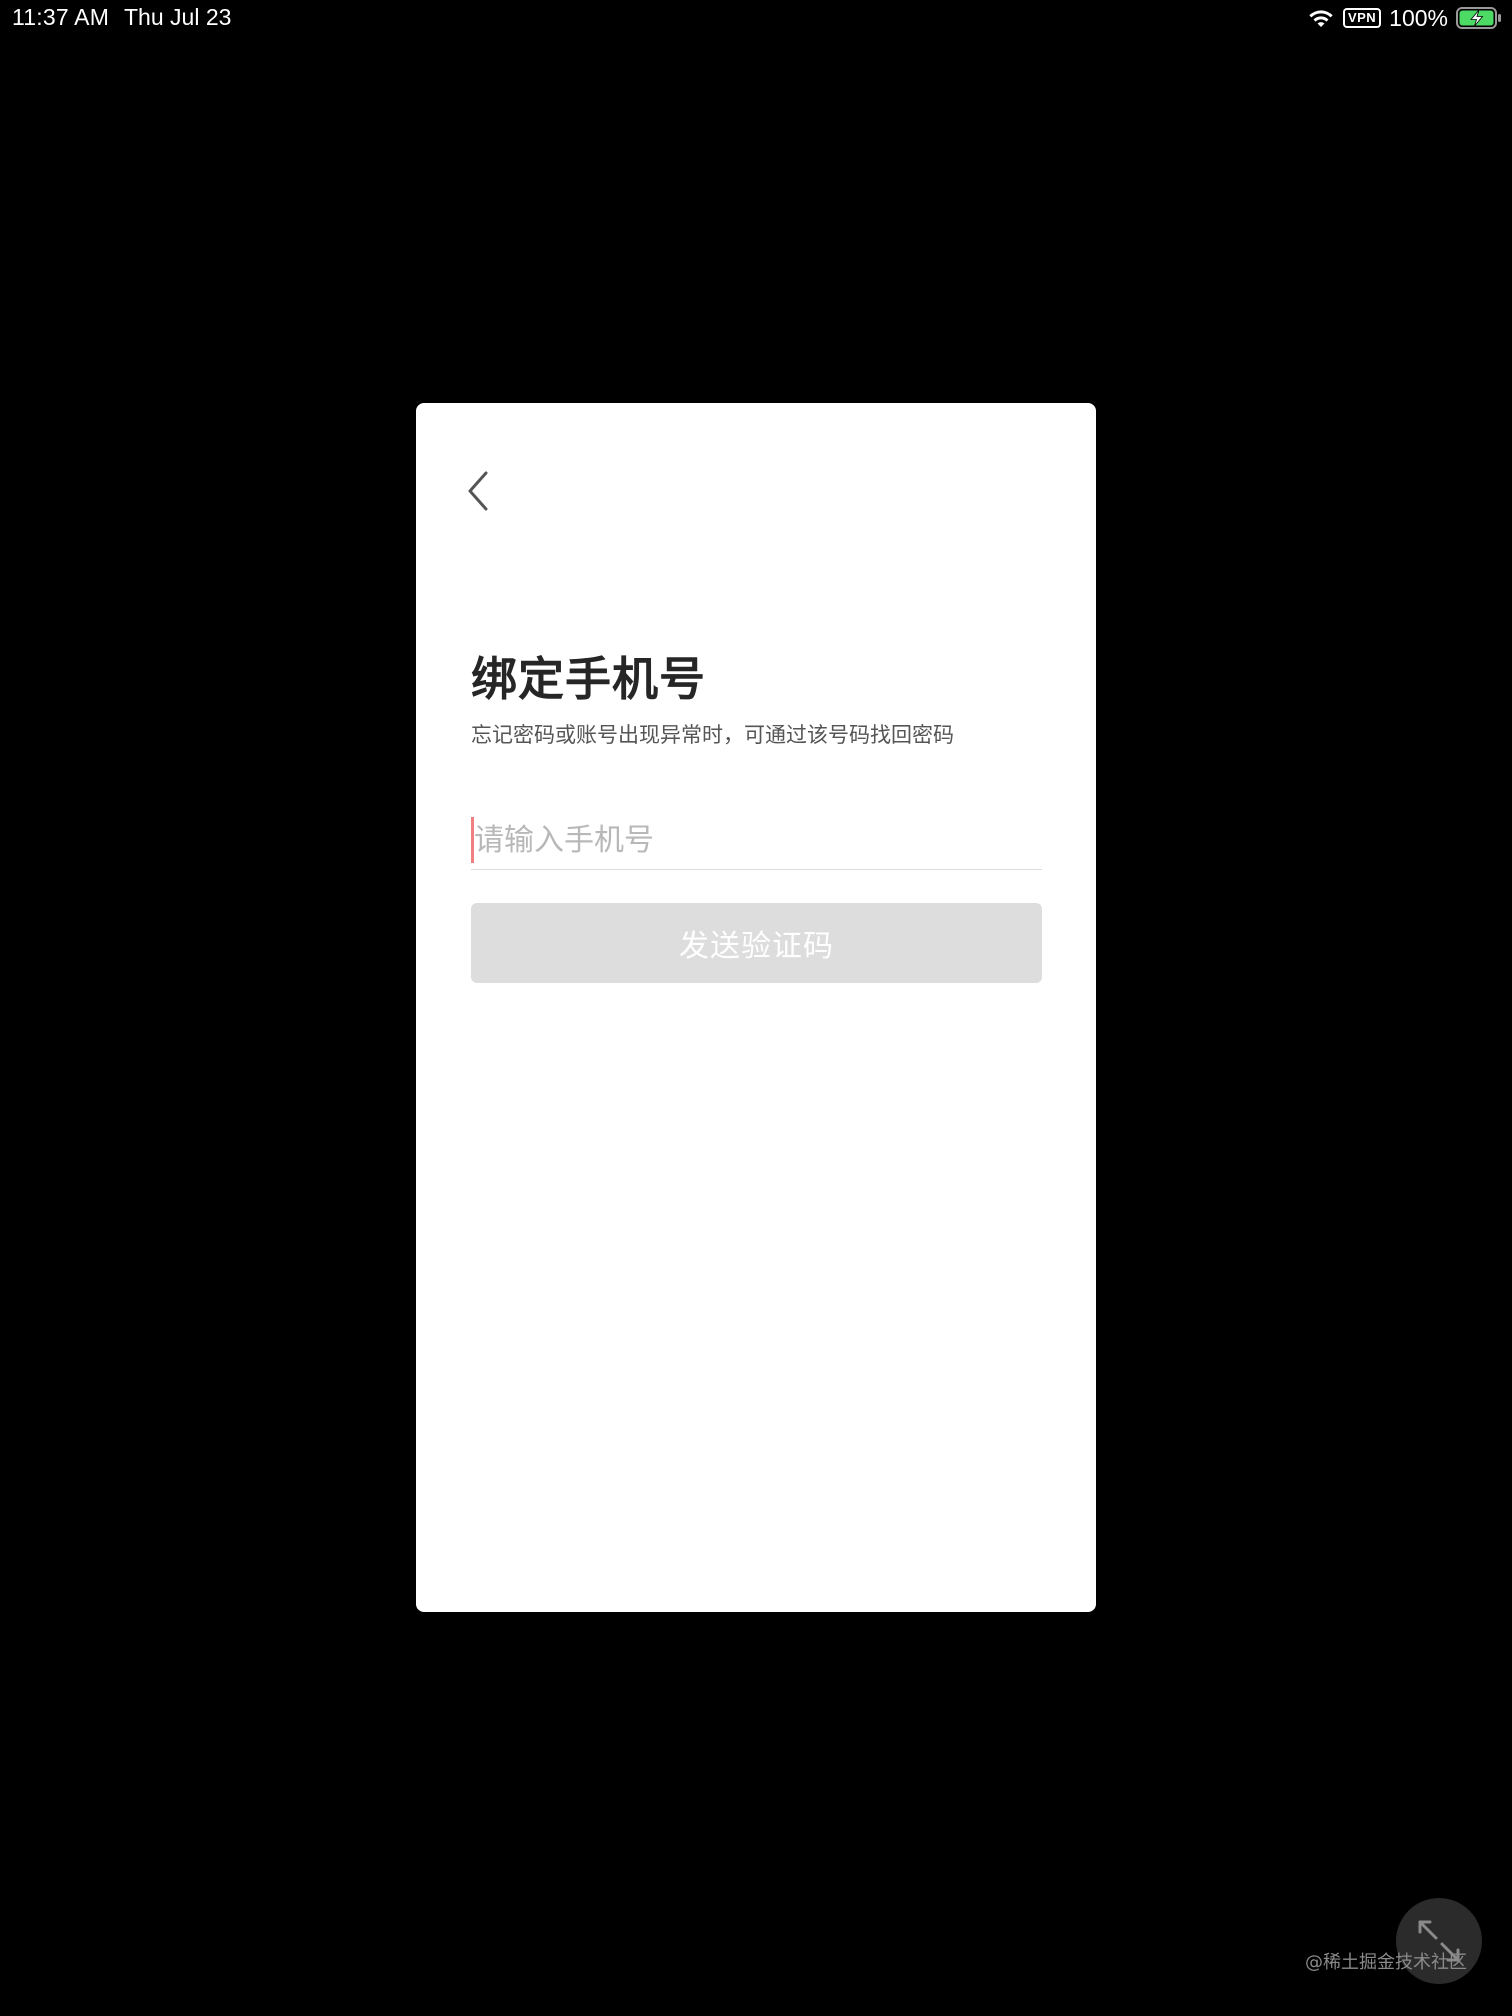  What do you see at coordinates (712, 735) in the screenshot?
I see `page-subtitle: 忘记密码或账号出现异常时，可通过该号码找回密码` at bounding box center [712, 735].